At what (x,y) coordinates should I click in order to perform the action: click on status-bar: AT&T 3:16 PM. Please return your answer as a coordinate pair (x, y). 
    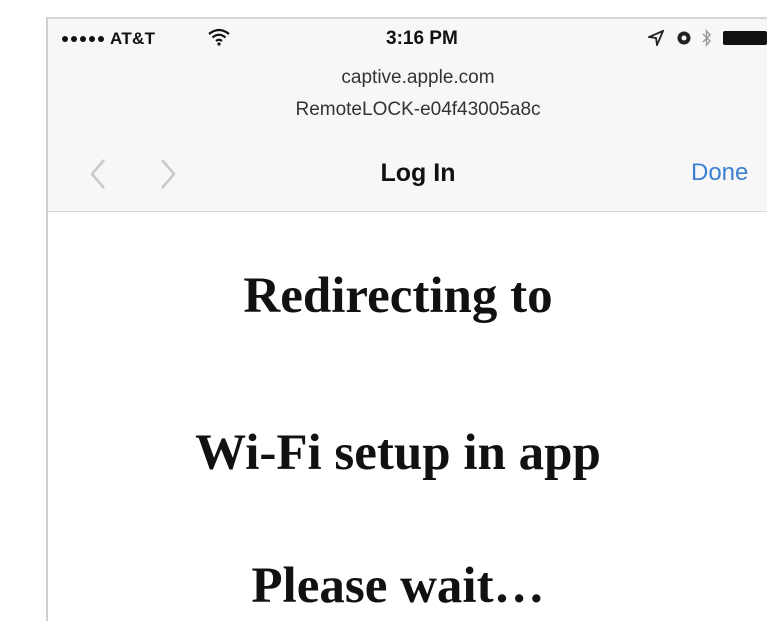
    Looking at the image, I should click on (407, 41).